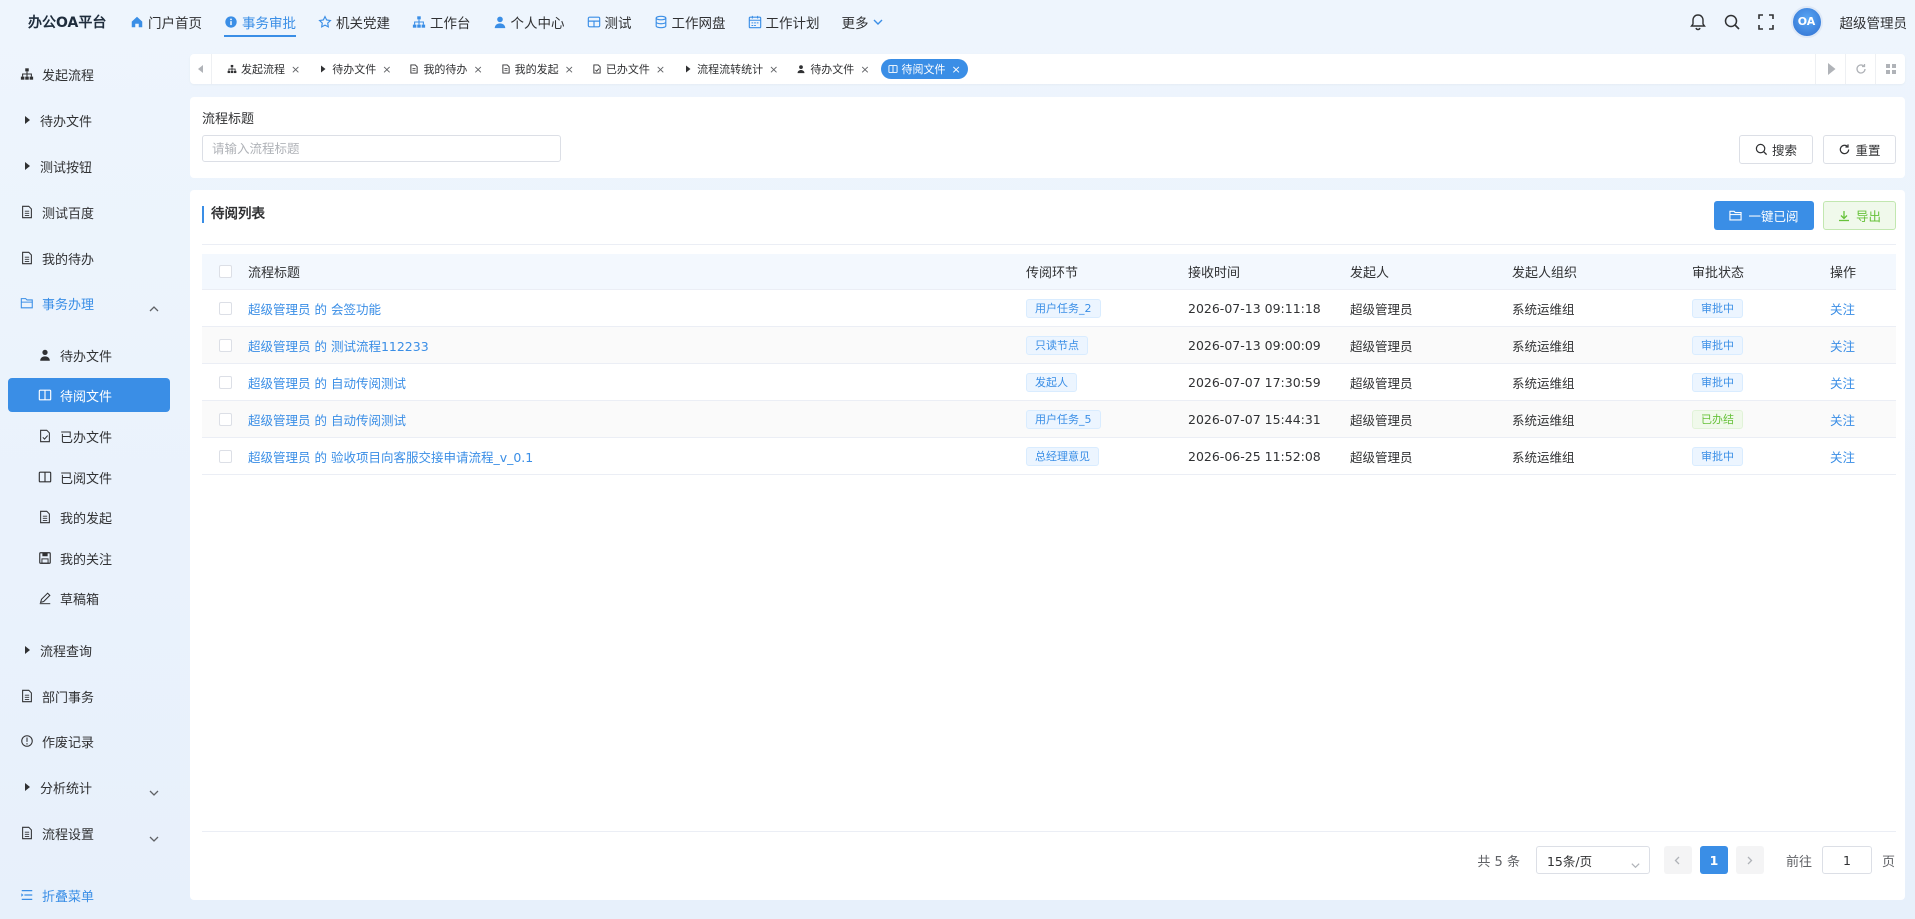 Image resolution: width=1915 pixels, height=919 pixels. Describe the element at coordinates (1846, 860) in the screenshot. I see `goto-page-input` at that location.